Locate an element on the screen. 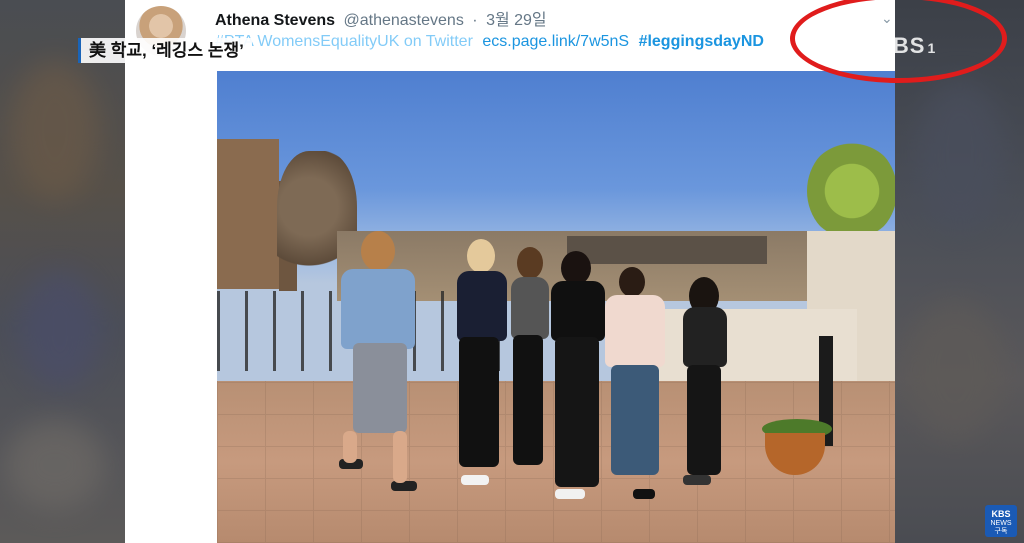 This screenshot has height=543, width=1024. left-blurred-background is located at coordinates (62, 271).